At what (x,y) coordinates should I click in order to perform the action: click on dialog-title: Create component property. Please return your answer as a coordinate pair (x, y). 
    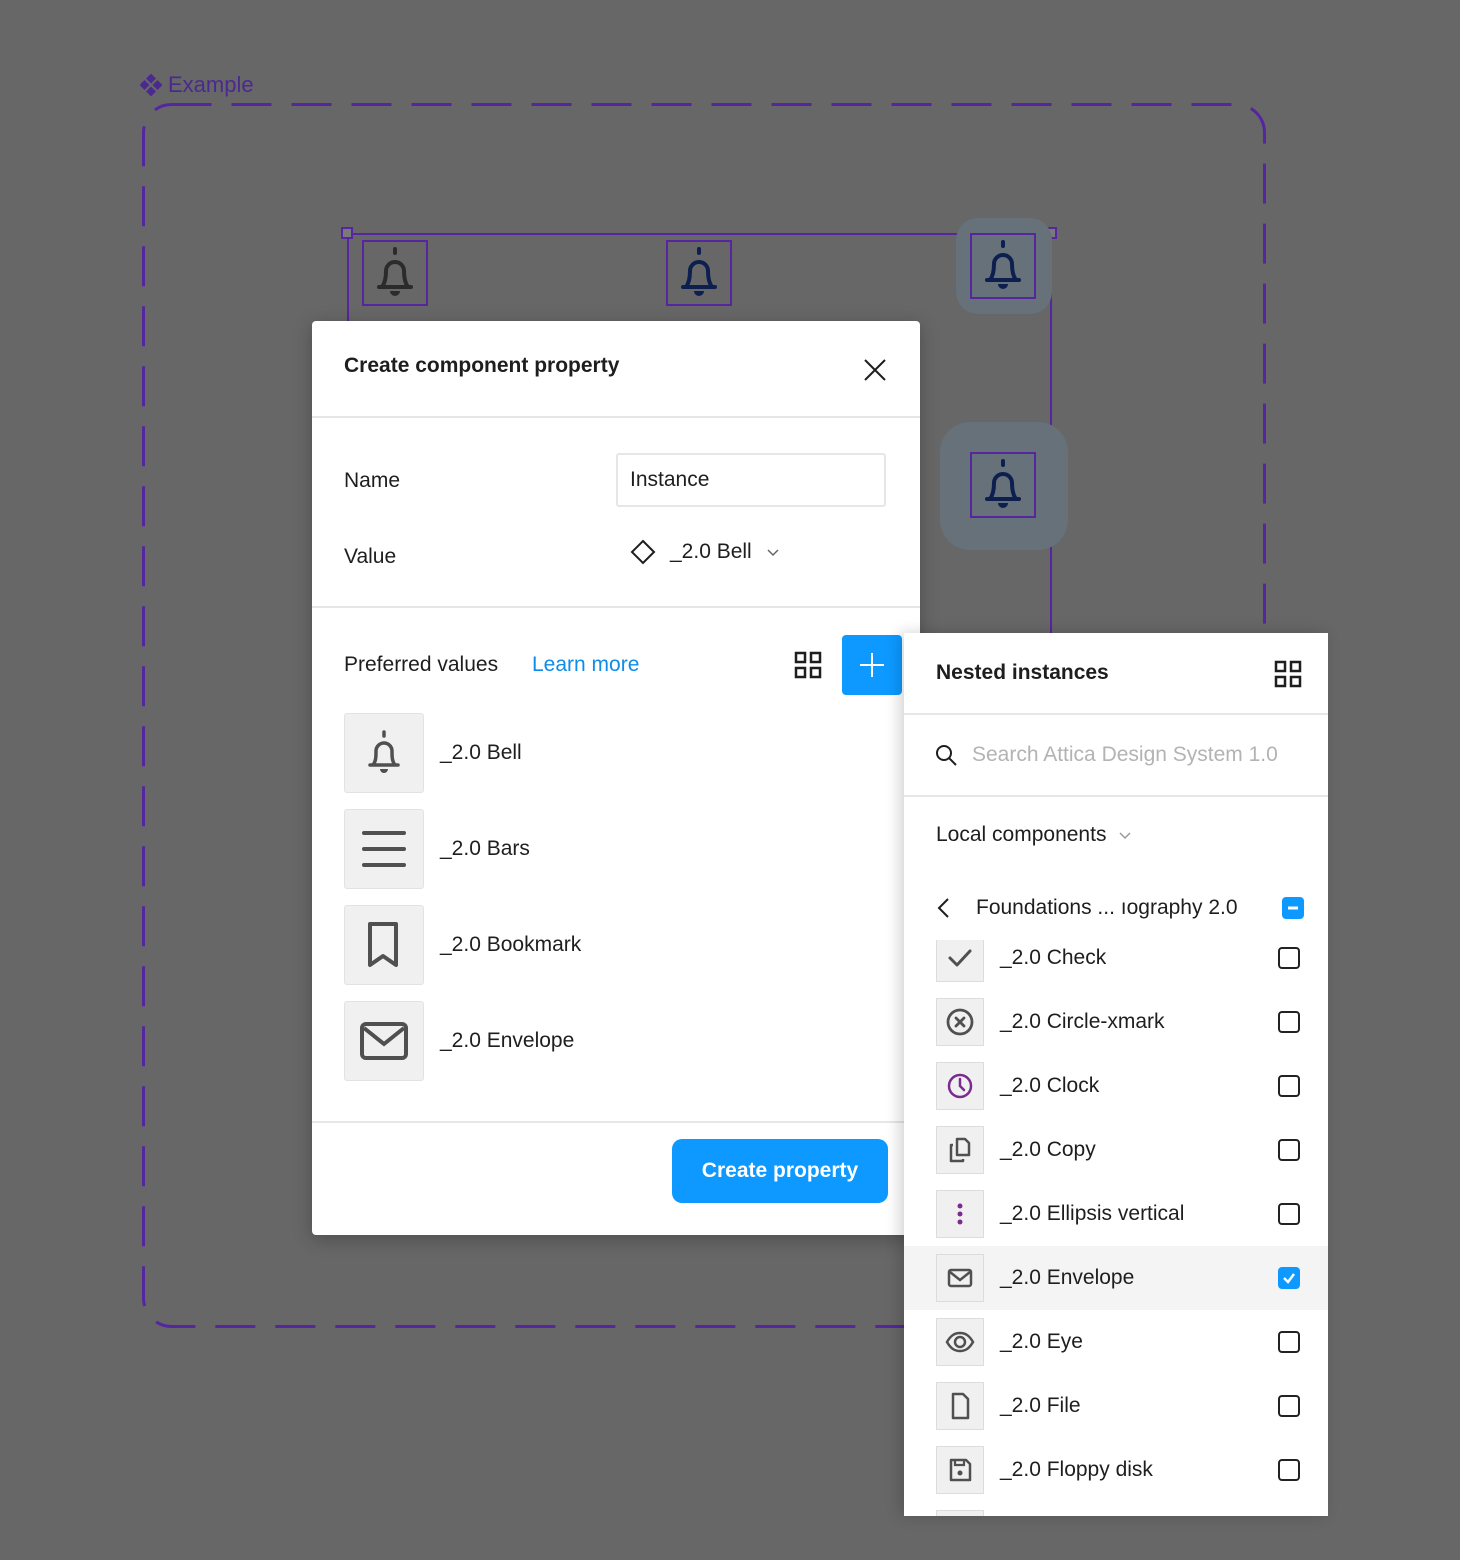
    Looking at the image, I should click on (482, 365).